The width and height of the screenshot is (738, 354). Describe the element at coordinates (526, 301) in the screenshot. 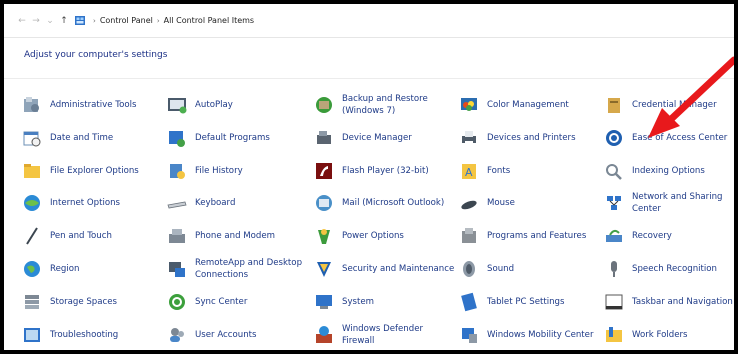

I see `control-panel-item-label: Tablet PC Settings` at that location.